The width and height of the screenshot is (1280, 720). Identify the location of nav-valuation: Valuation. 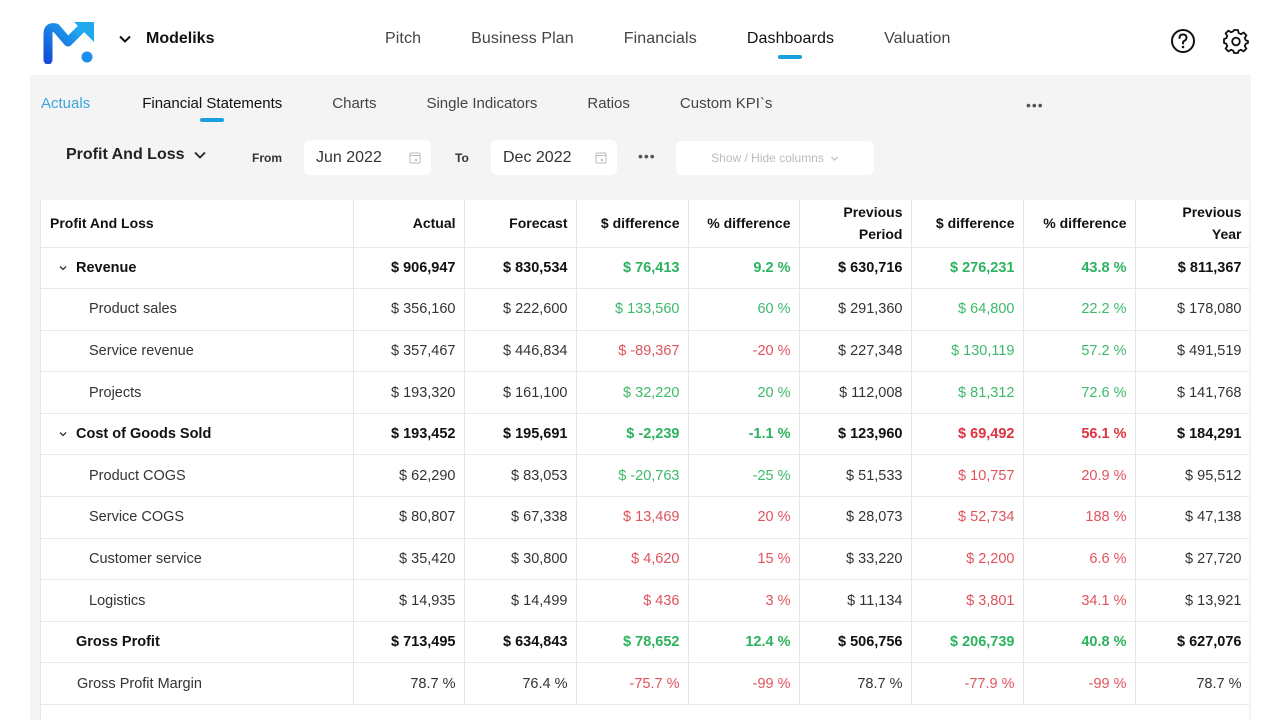
(917, 39).